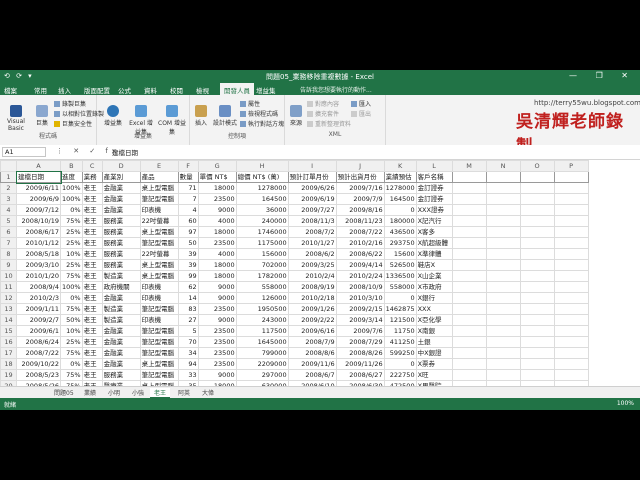  What do you see at coordinates (262, 287) in the screenshot?
I see `cell: 558000` at bounding box center [262, 287].